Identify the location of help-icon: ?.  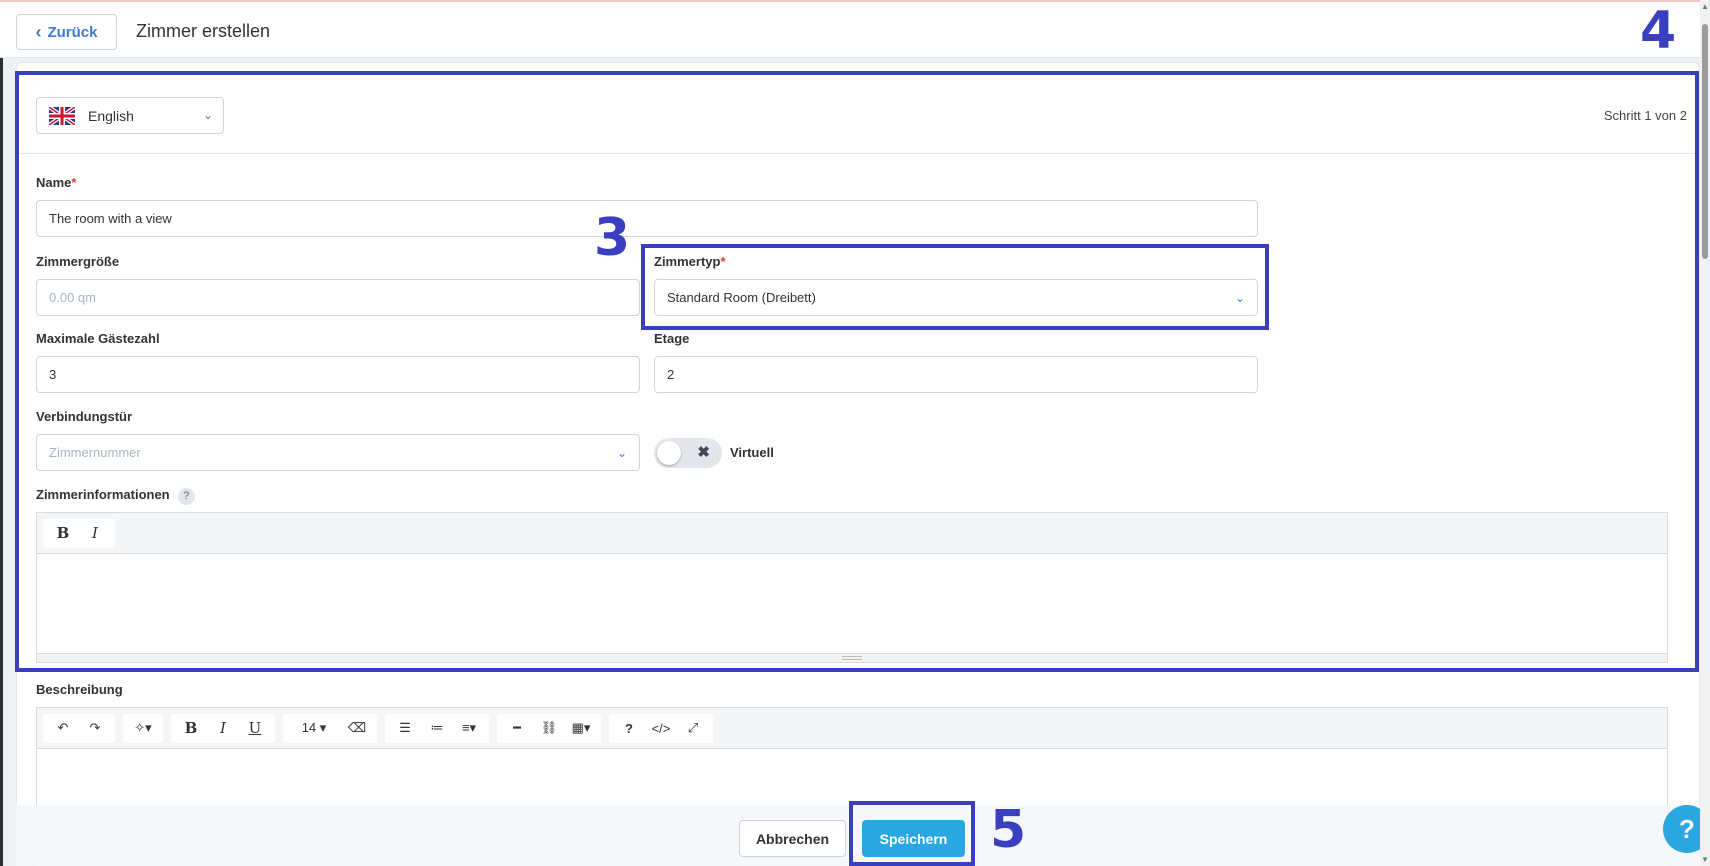
(629, 728).